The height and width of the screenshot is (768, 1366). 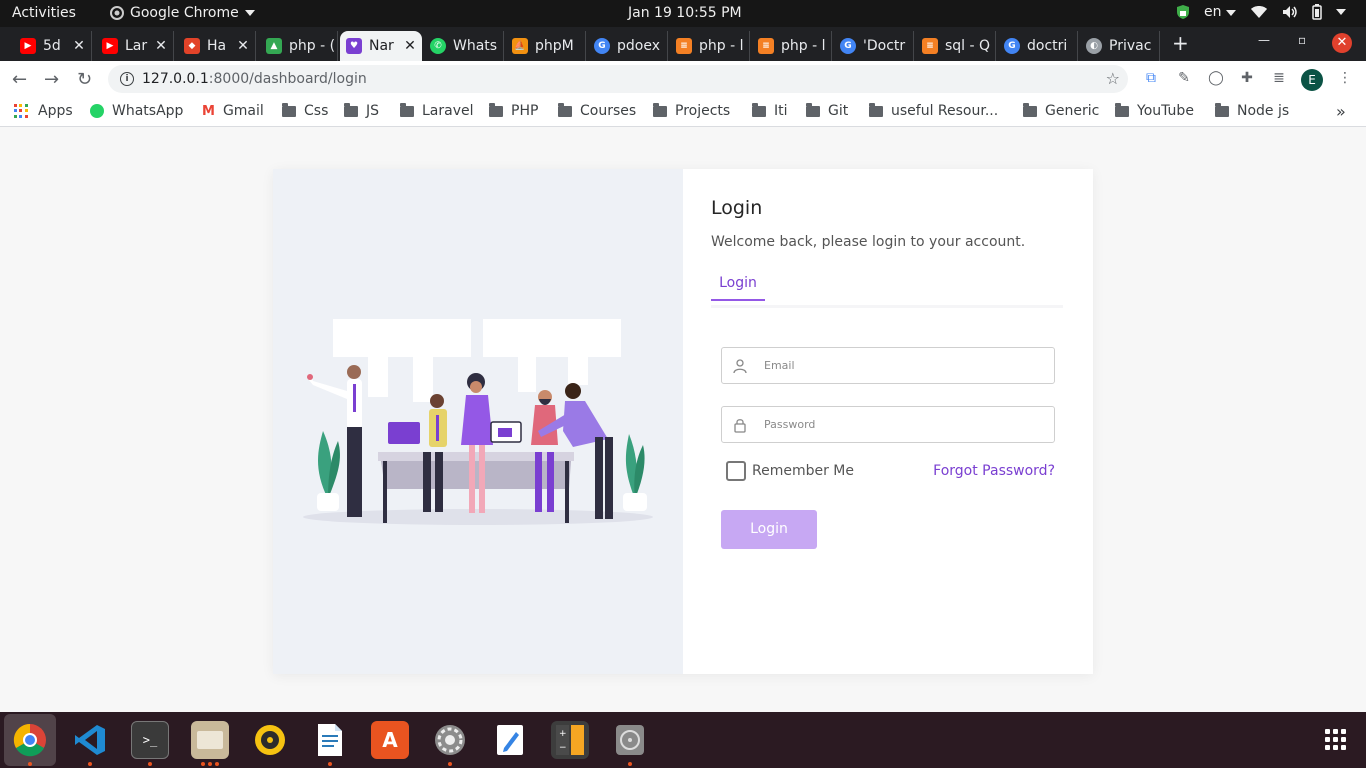 What do you see at coordinates (930, 46) in the screenshot?
I see `stackoverflow-icon: ≡` at bounding box center [930, 46].